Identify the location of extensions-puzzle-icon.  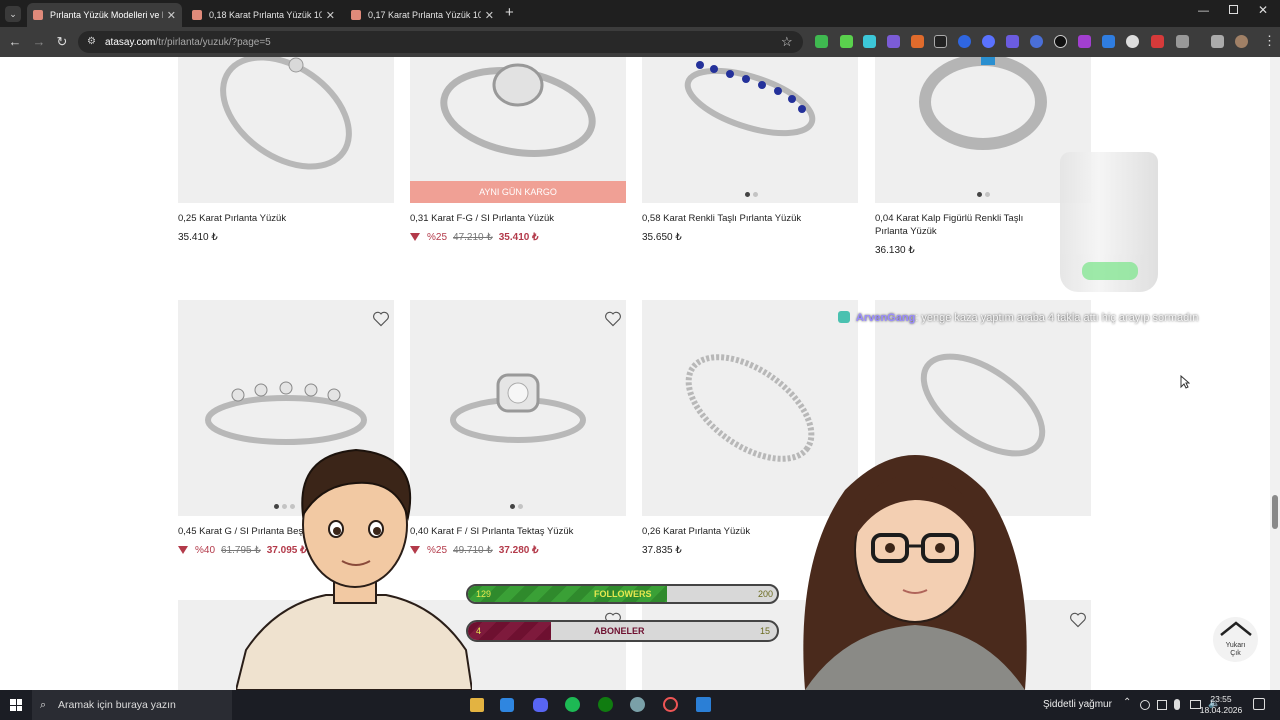
(1182, 41).